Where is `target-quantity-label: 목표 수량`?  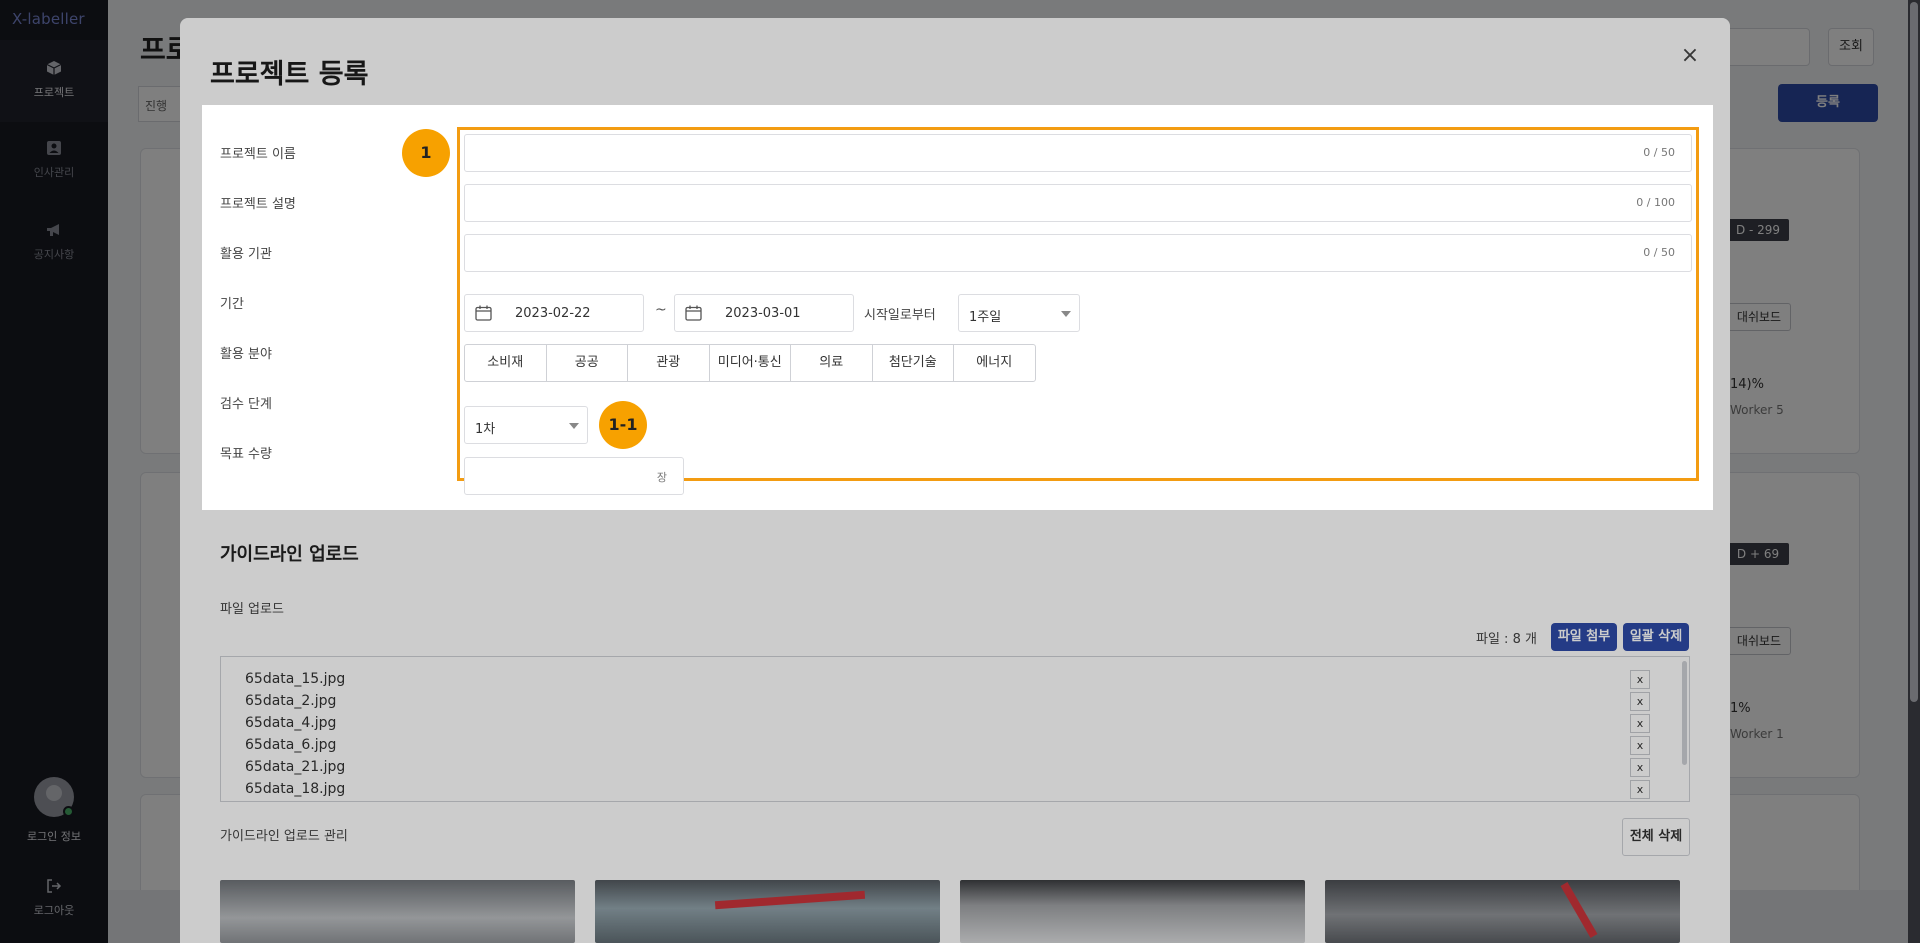 target-quantity-label: 목표 수량 is located at coordinates (246, 454).